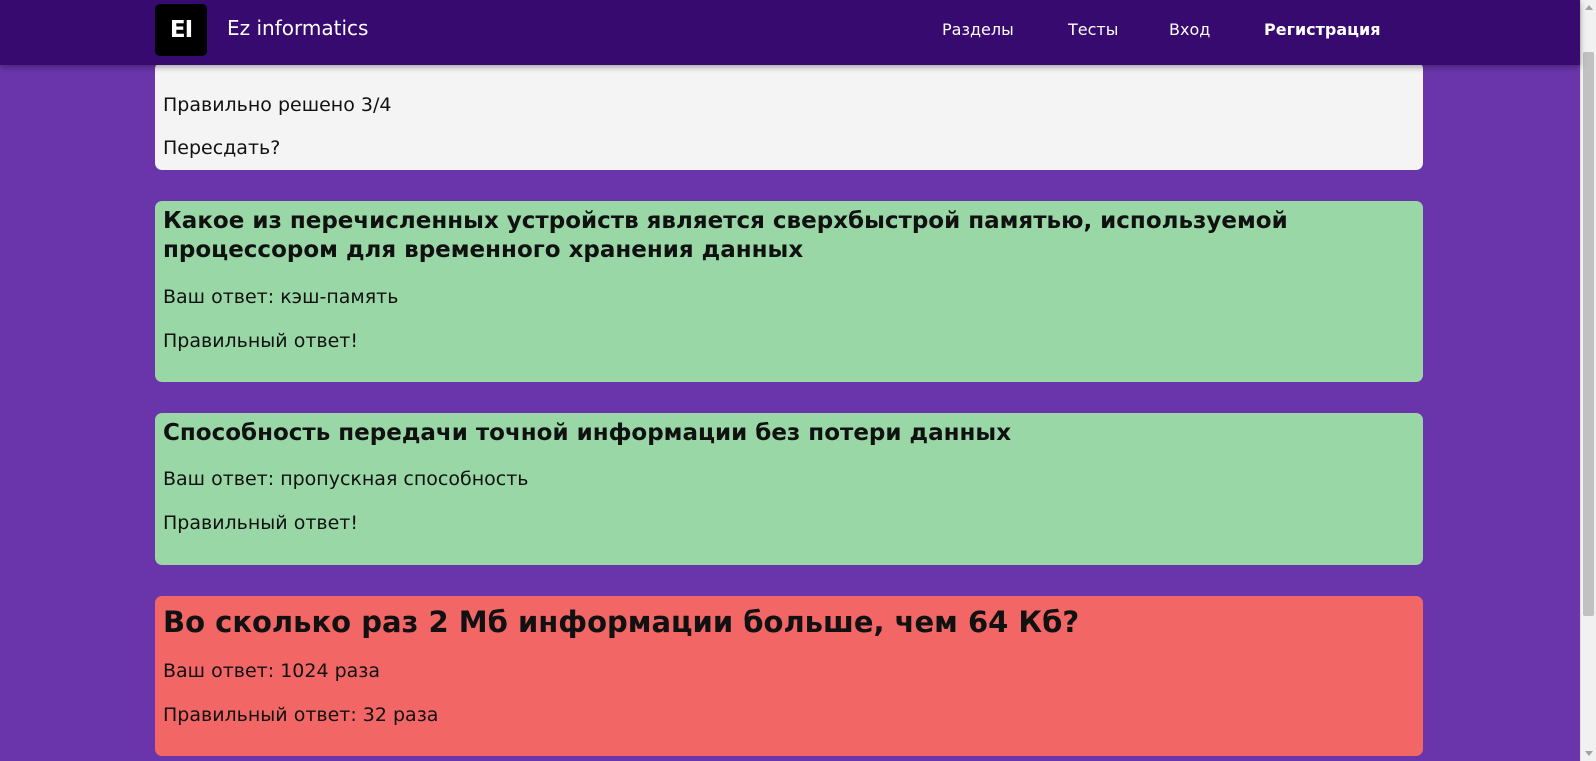  What do you see at coordinates (301, 715) in the screenshot?
I see `result-text: Правильный ответ: 32 раза` at bounding box center [301, 715].